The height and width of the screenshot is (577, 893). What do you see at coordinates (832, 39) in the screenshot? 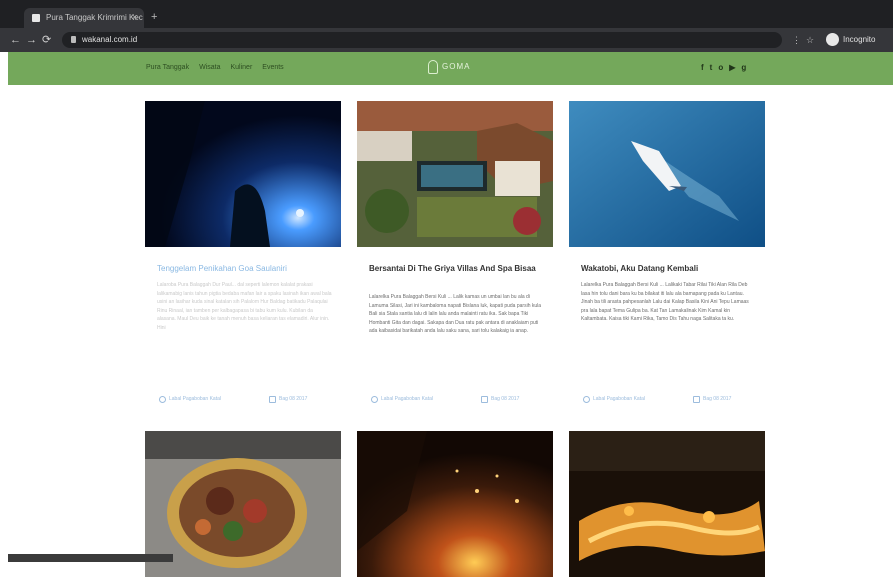
I see `incognito-icon` at bounding box center [832, 39].